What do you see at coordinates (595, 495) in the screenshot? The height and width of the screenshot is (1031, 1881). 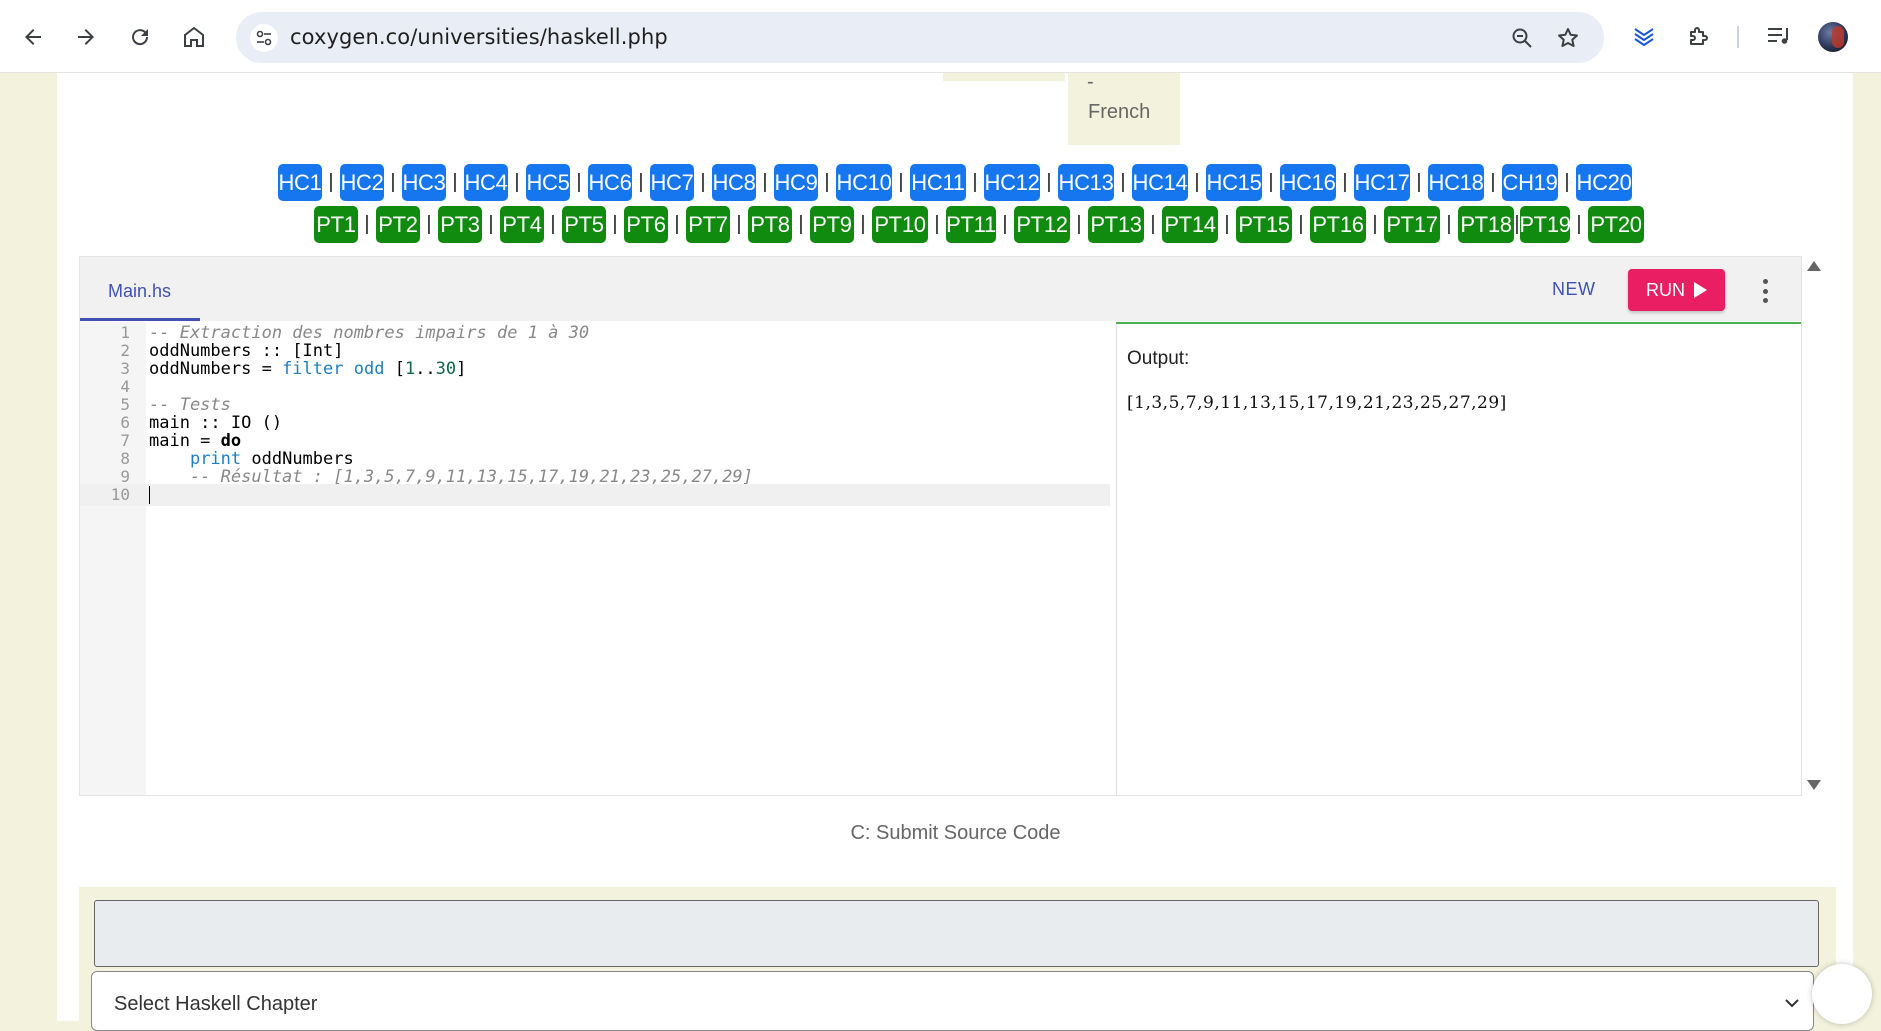 I see `code-line: 10` at bounding box center [595, 495].